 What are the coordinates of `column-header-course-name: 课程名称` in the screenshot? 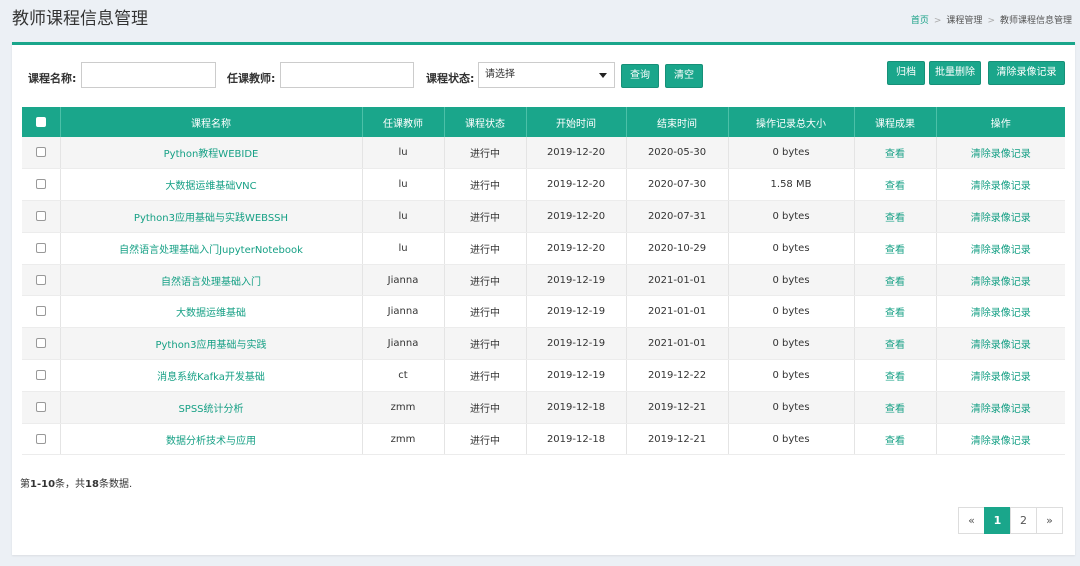 It's located at (211, 122).